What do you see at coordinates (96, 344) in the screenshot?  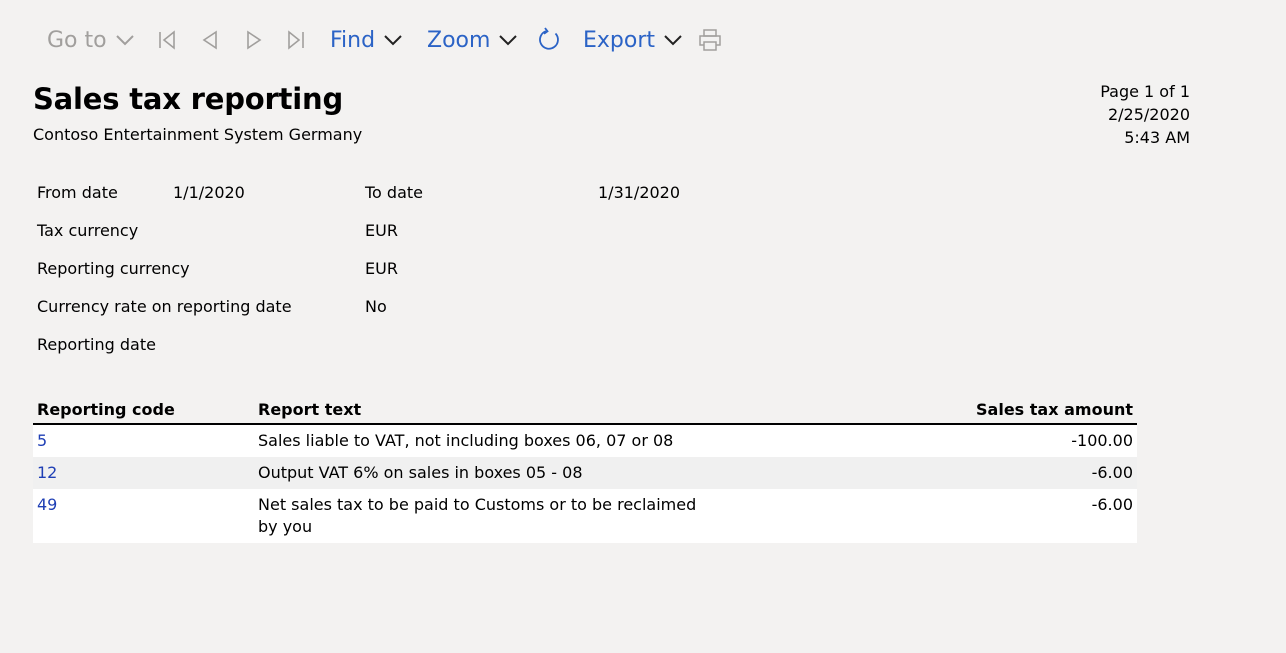 I see `reporting-date-label: Reporting date` at bounding box center [96, 344].